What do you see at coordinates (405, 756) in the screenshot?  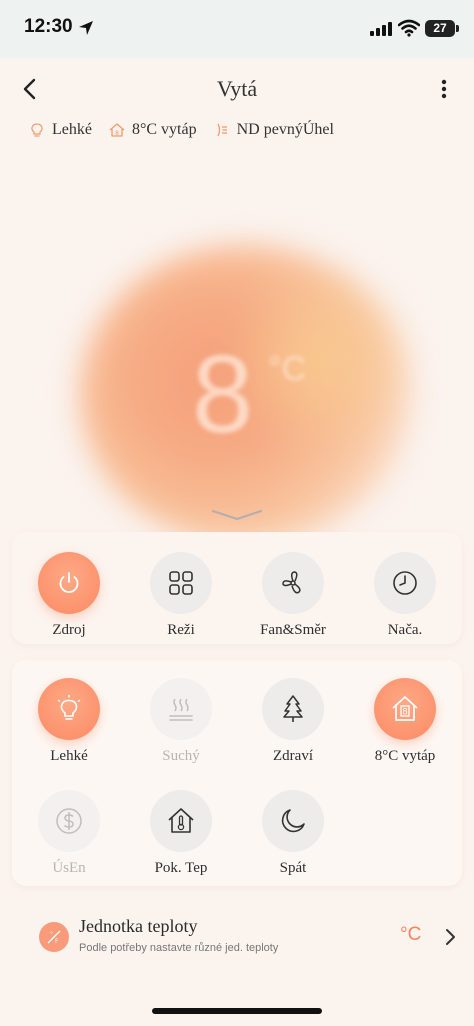 I see `heat8-label: 8°C vytáp` at bounding box center [405, 756].